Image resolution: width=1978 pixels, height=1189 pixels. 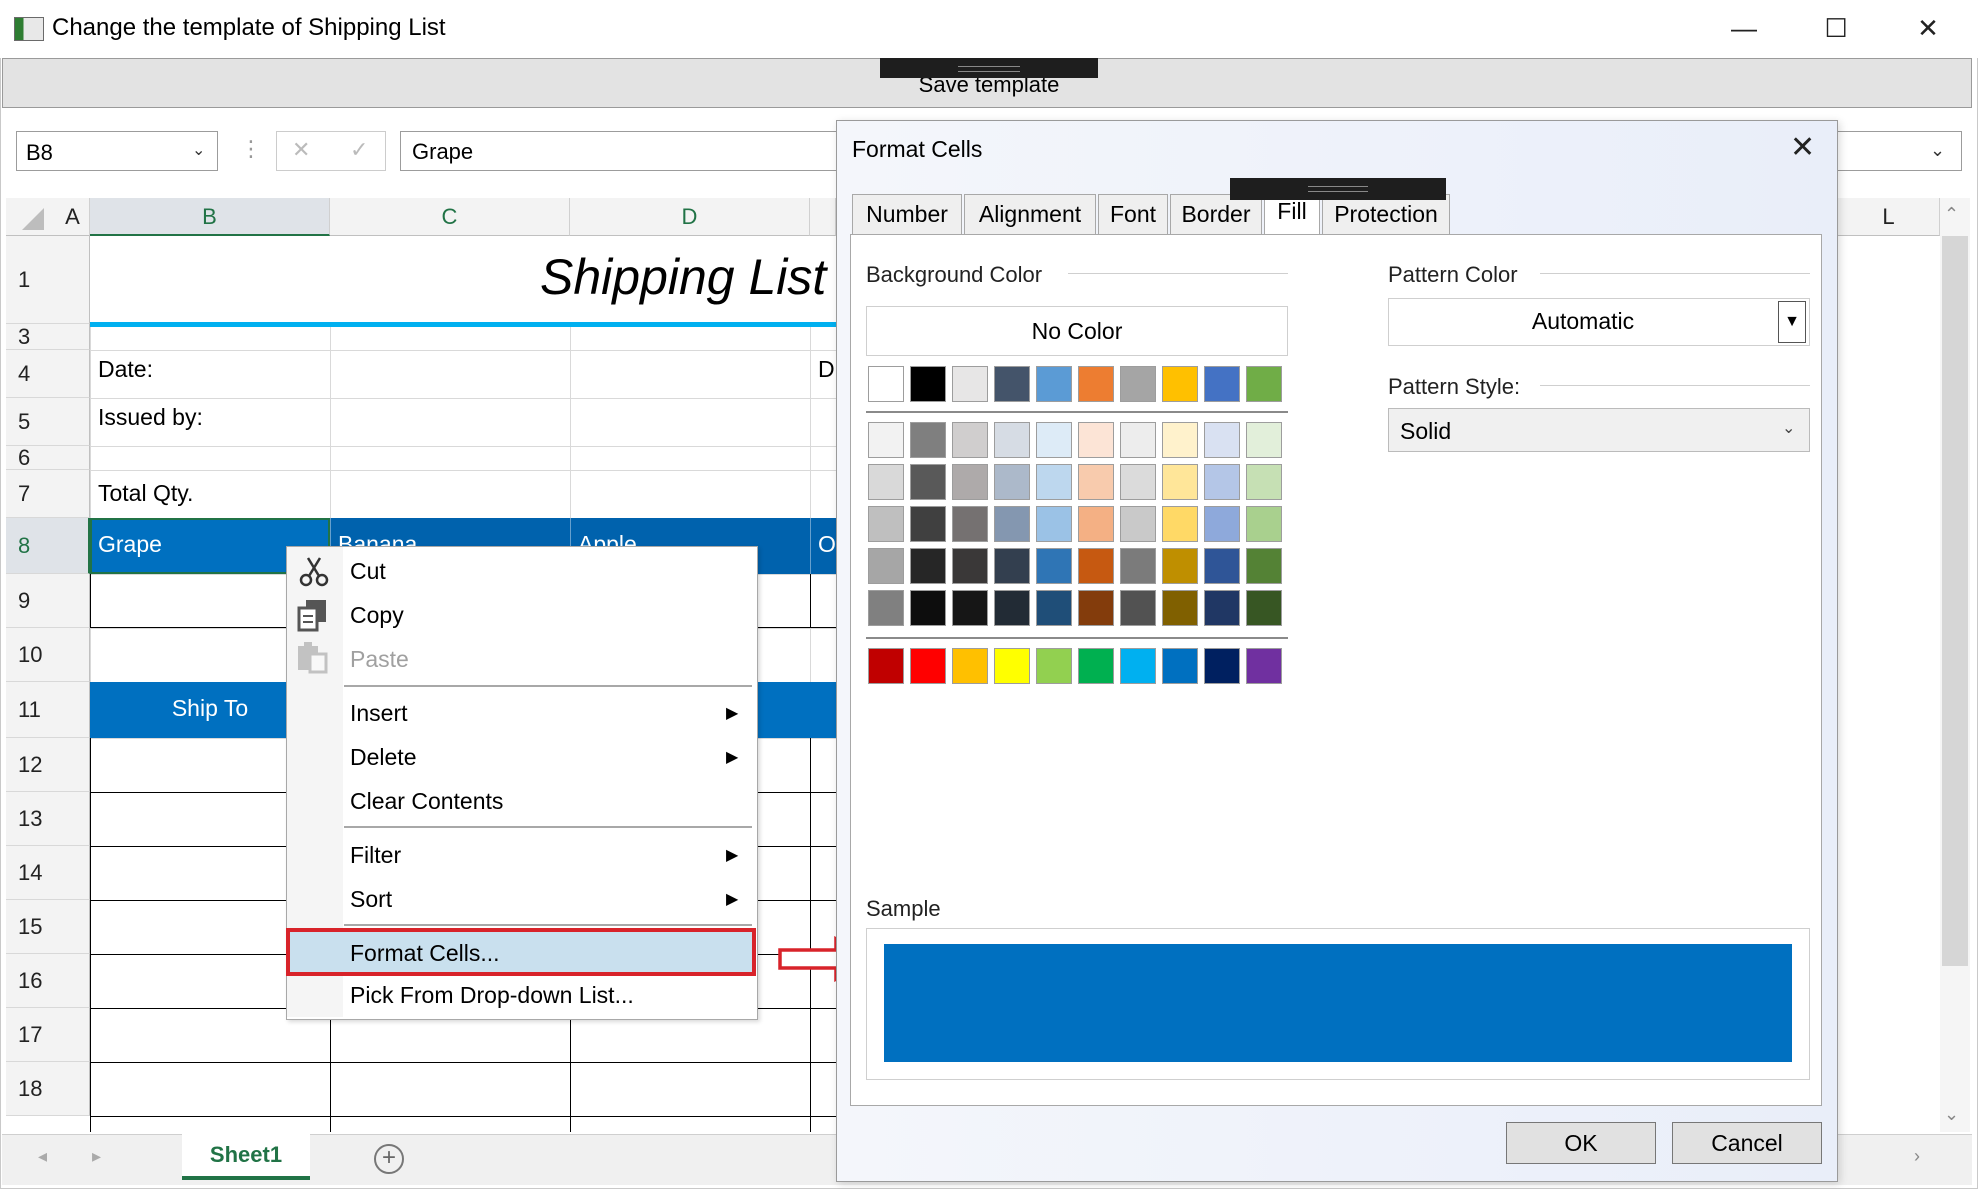 What do you see at coordinates (48, 873) in the screenshot?
I see `row-header: 14` at bounding box center [48, 873].